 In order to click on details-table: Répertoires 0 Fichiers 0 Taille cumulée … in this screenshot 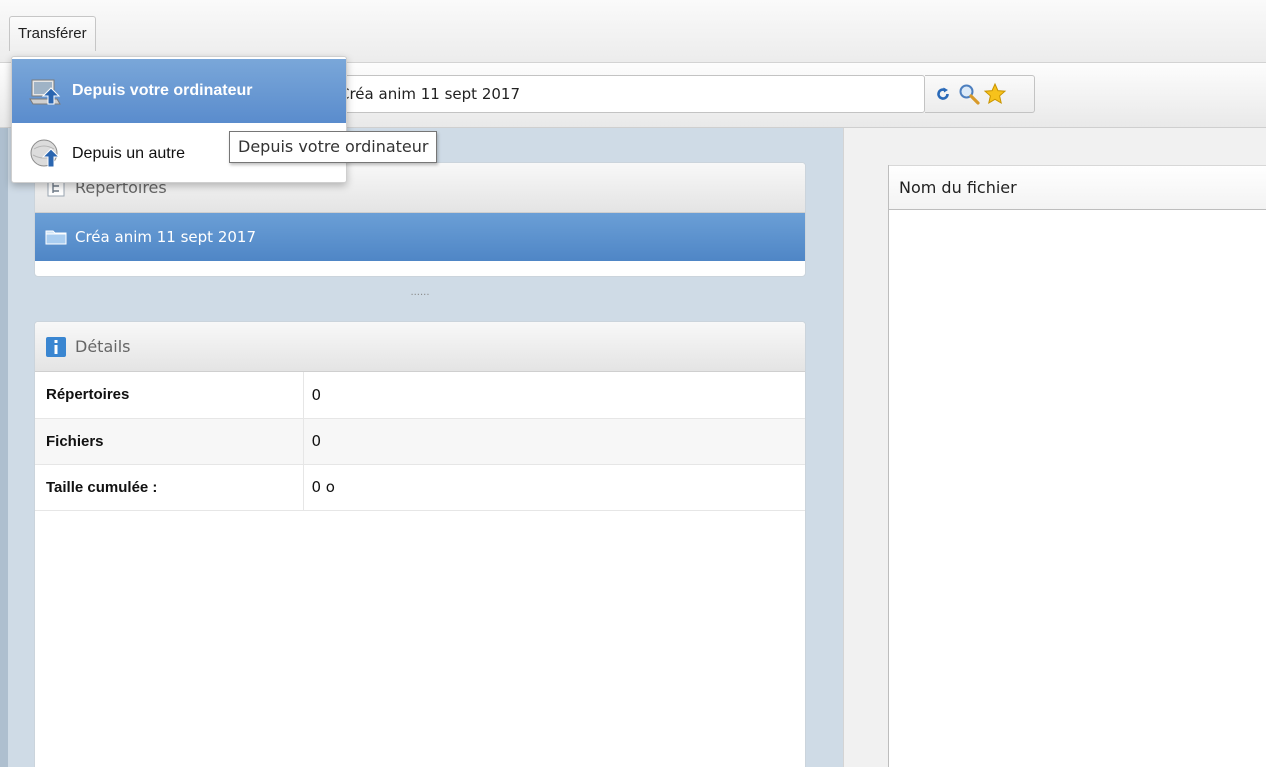, I will do `click(420, 441)`.